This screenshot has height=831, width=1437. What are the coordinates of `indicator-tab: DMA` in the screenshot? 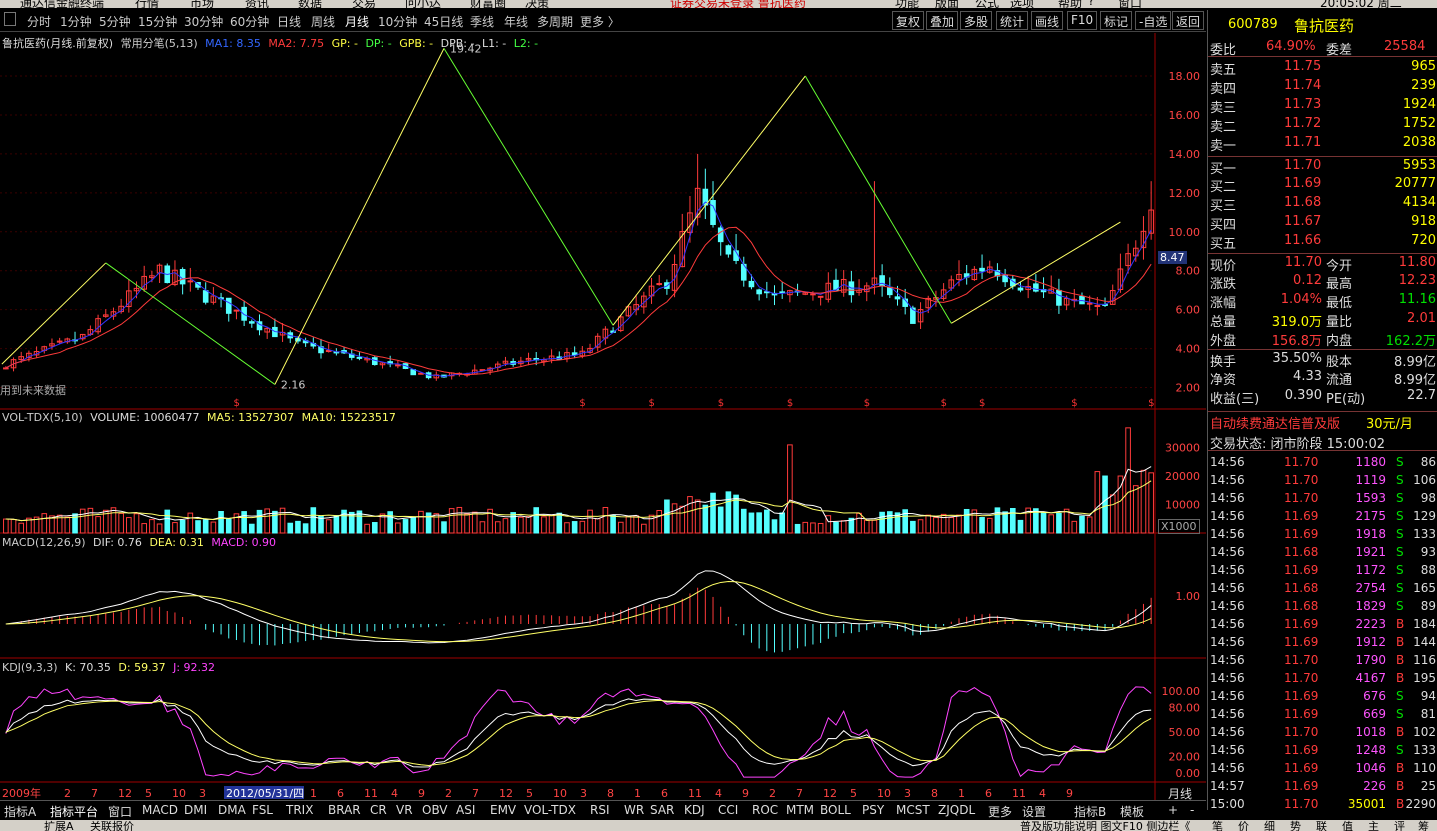 It's located at (232, 810).